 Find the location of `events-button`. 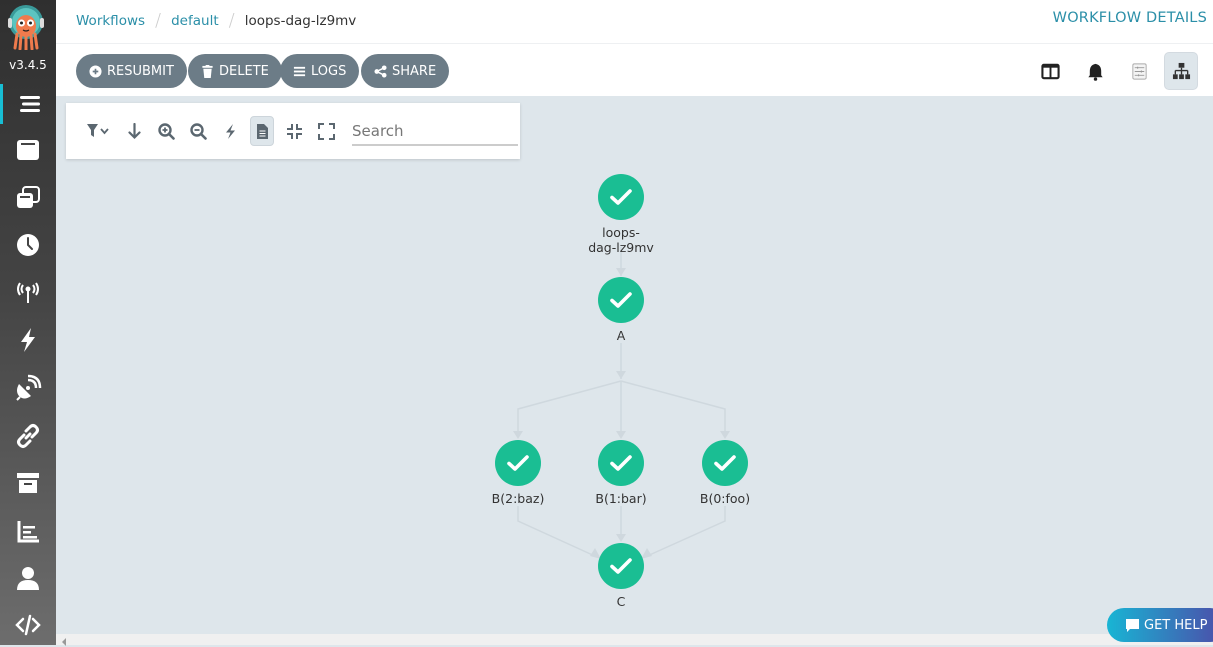

events-button is located at coordinates (1095, 71).